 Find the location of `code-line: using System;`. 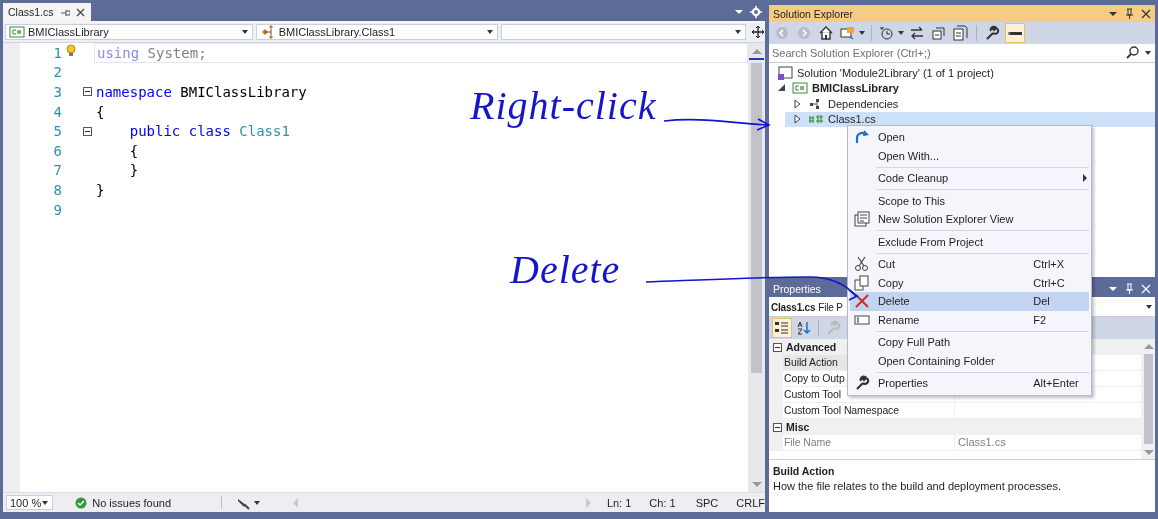

code-line: using System; is located at coordinates (152, 52).